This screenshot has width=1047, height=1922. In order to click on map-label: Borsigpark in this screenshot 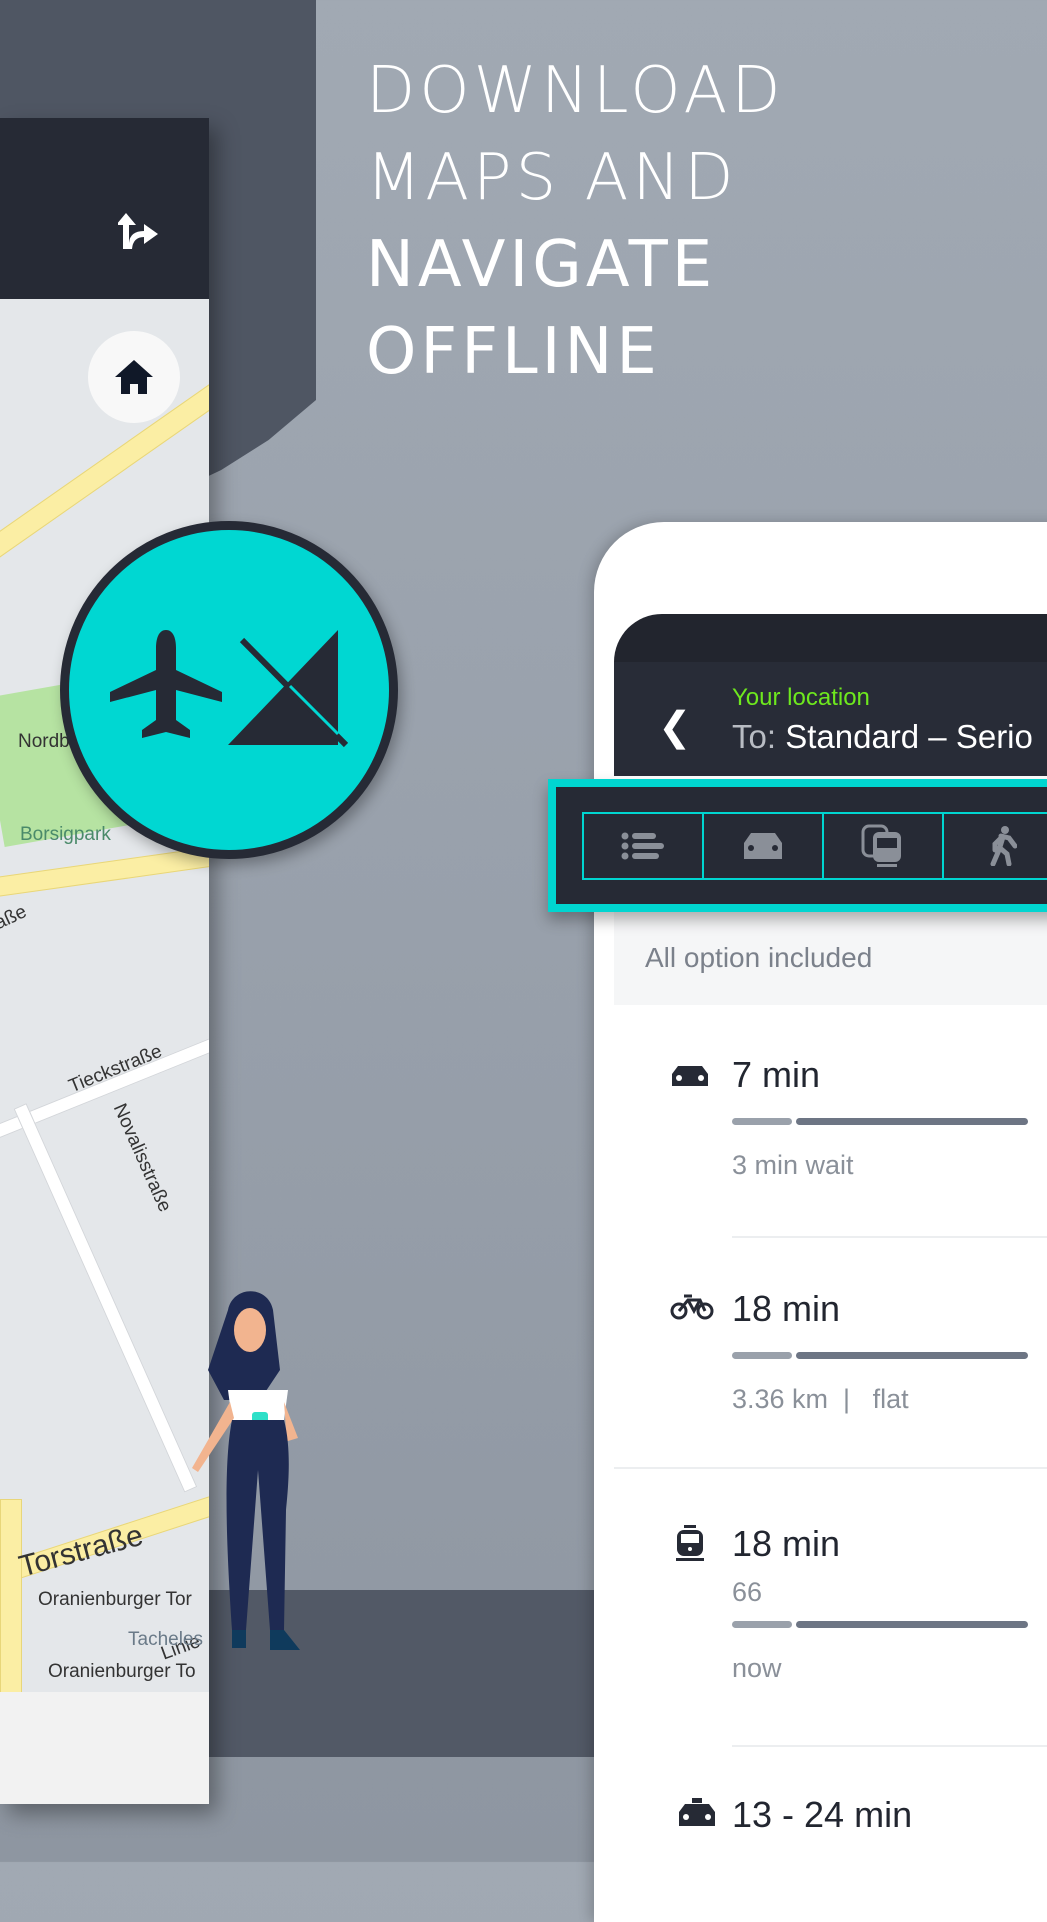, I will do `click(65, 834)`.